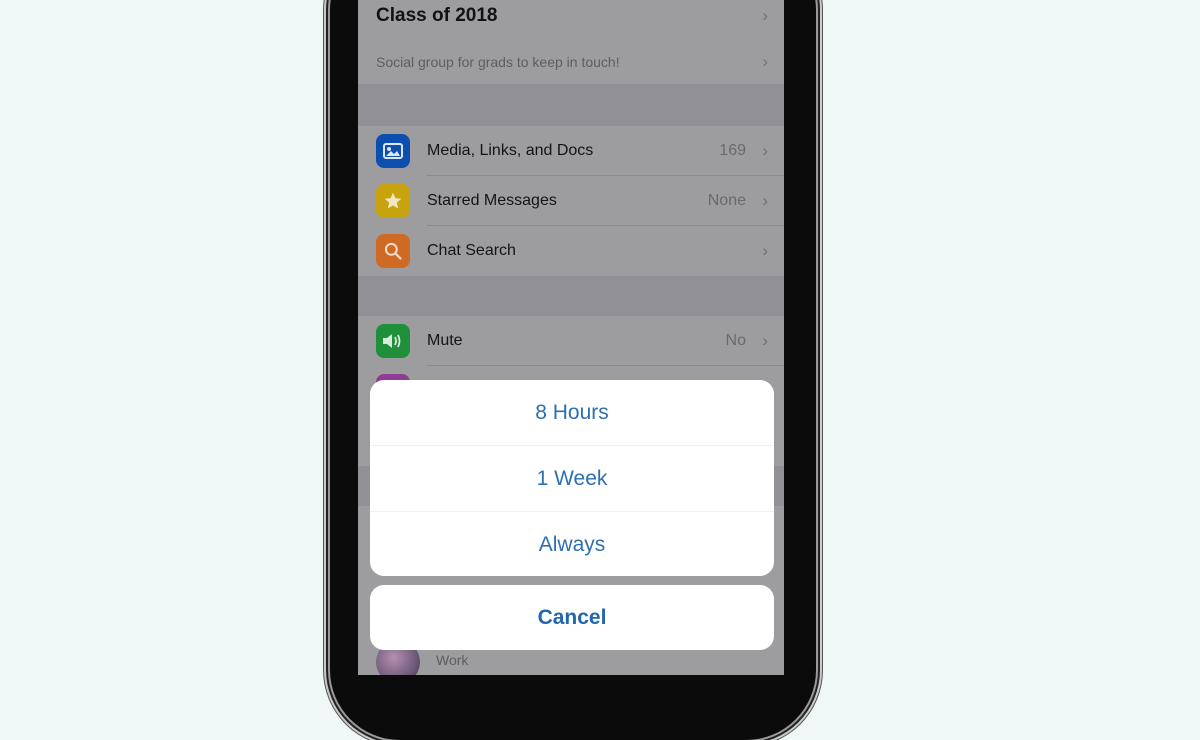 The image size is (1200, 740). I want to click on media-count: 169, so click(732, 150).